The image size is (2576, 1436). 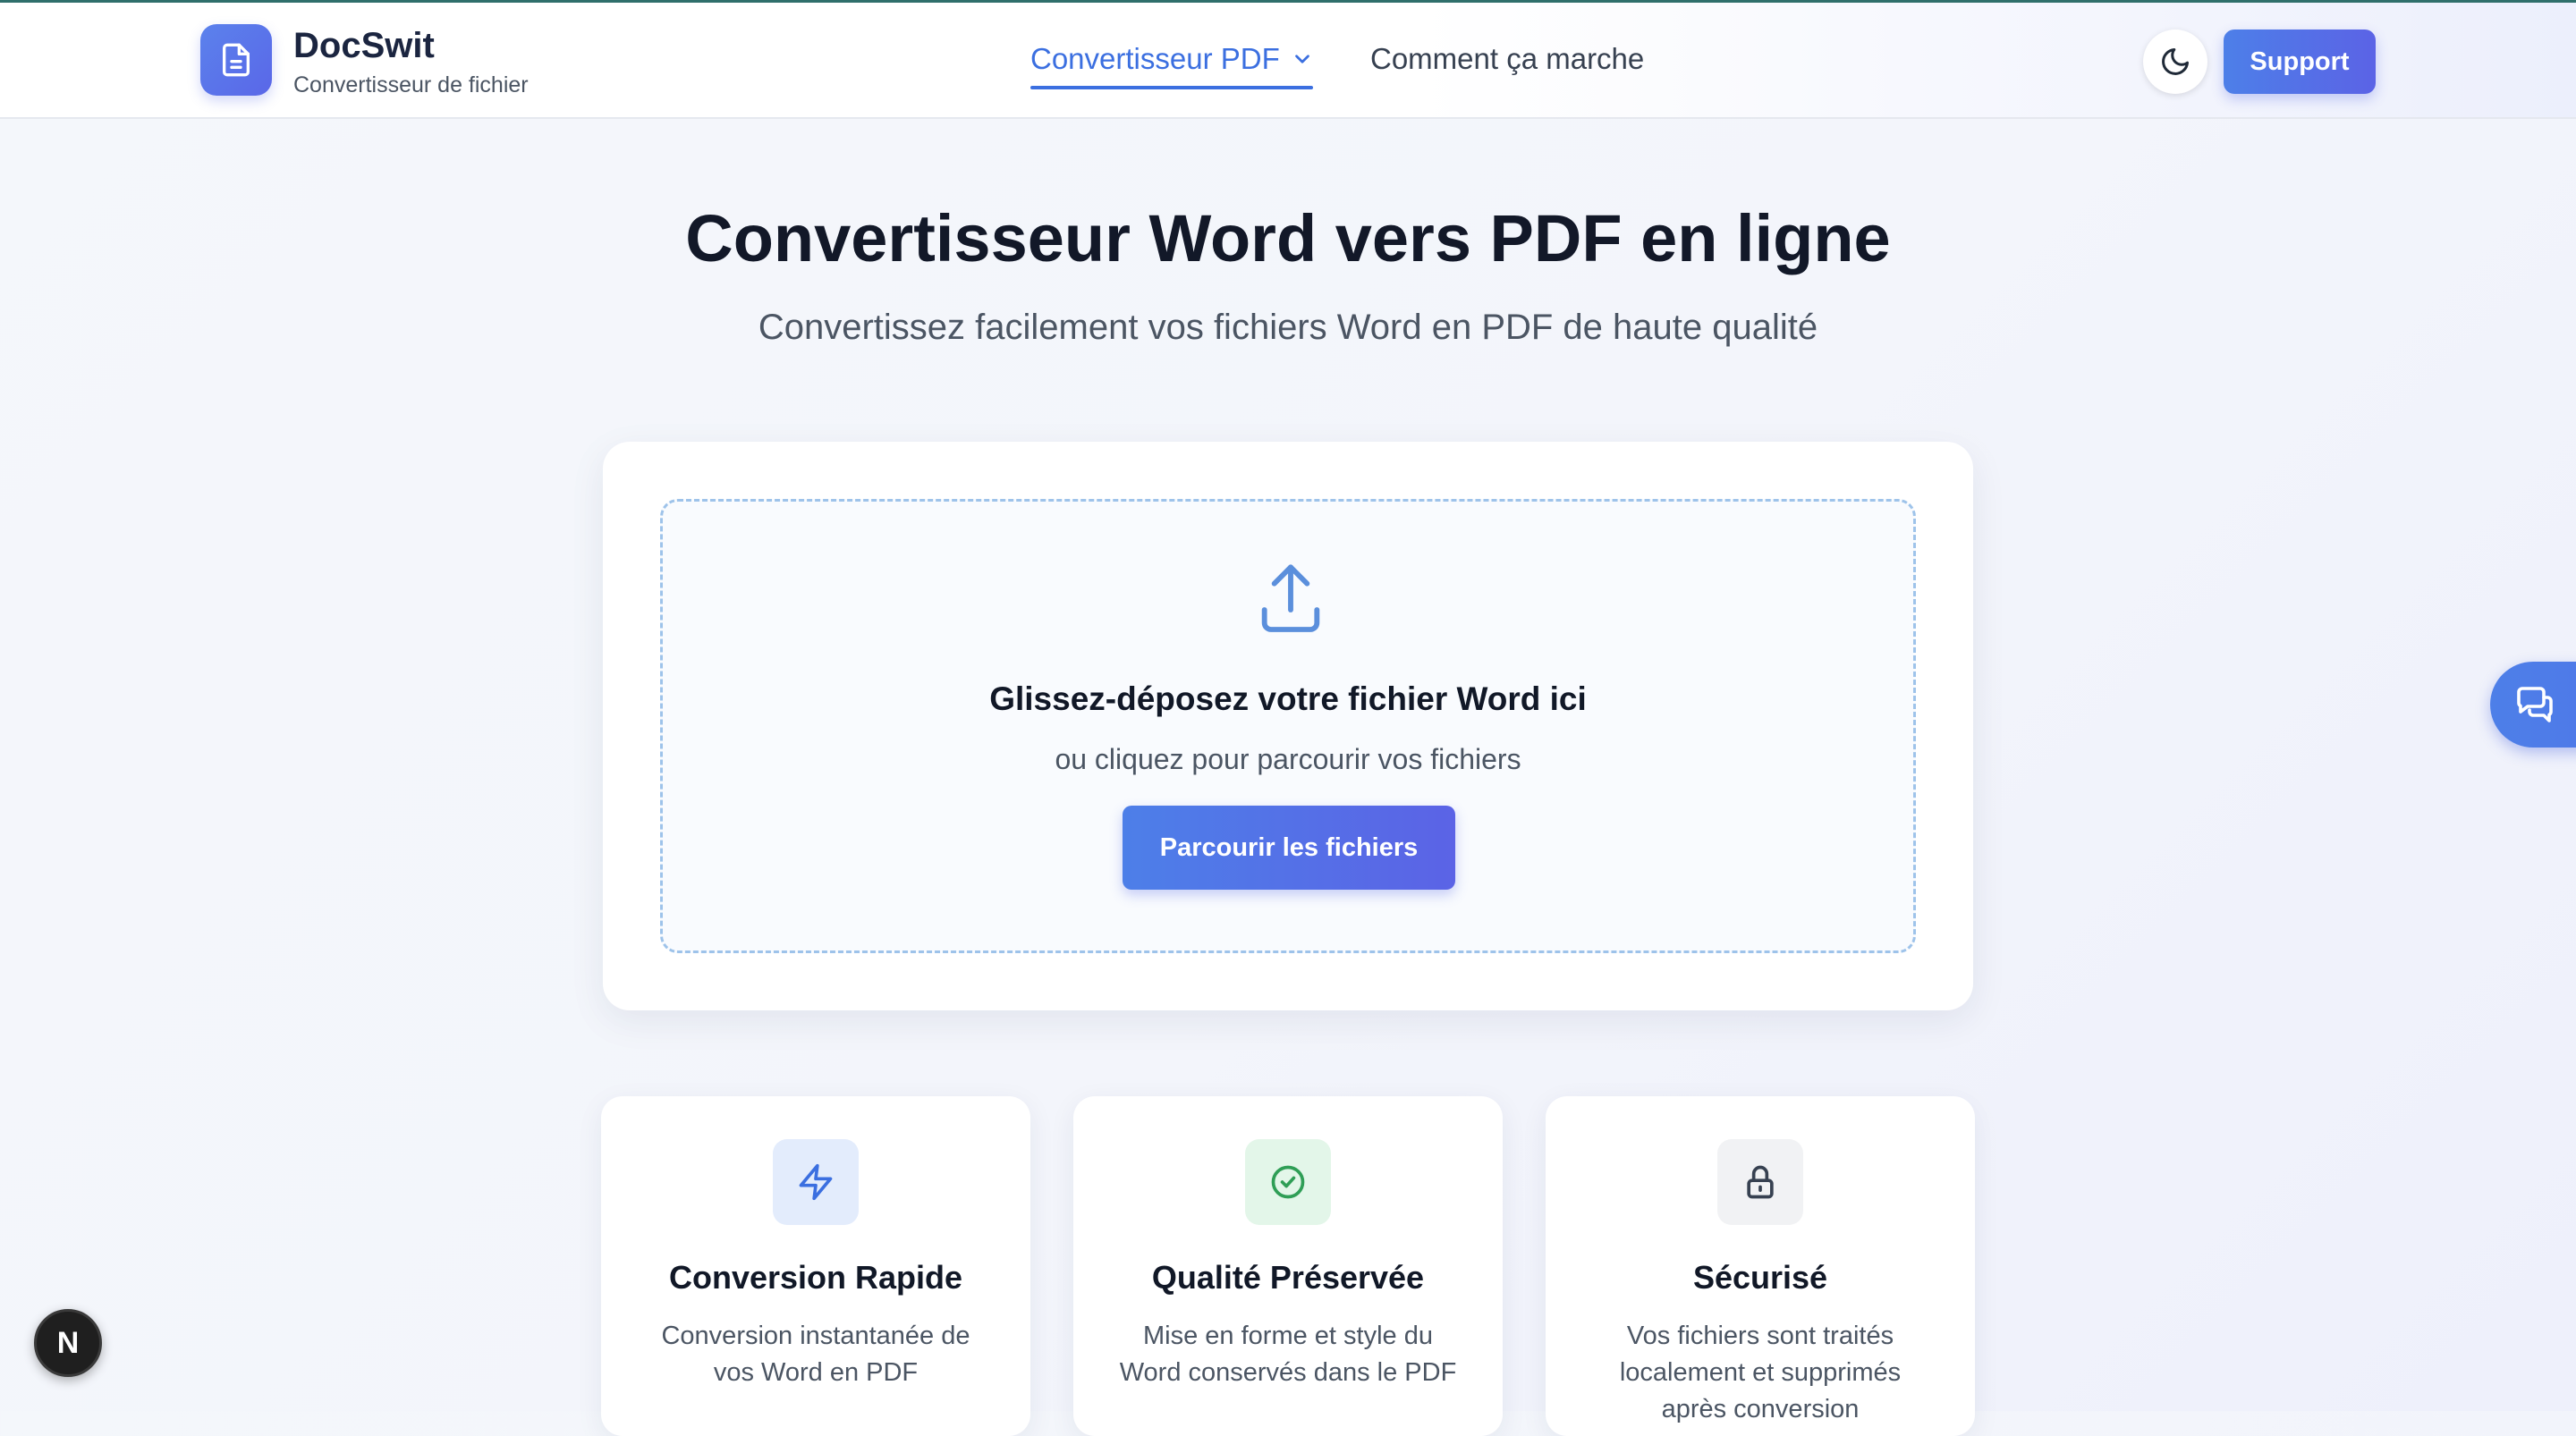 What do you see at coordinates (1289, 848) in the screenshot?
I see `browse-files-button: Parcourir les fichiers` at bounding box center [1289, 848].